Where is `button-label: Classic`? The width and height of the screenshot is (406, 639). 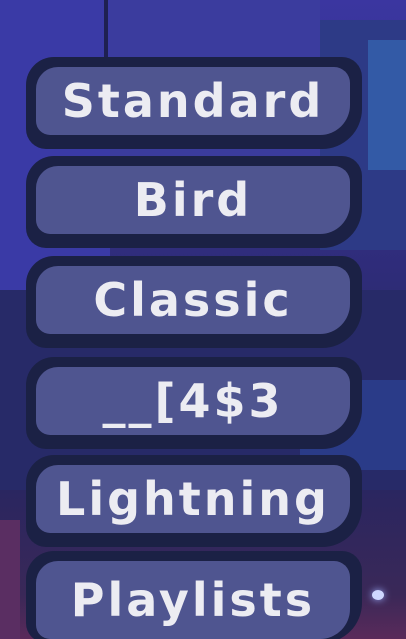 button-label: Classic is located at coordinates (193, 300).